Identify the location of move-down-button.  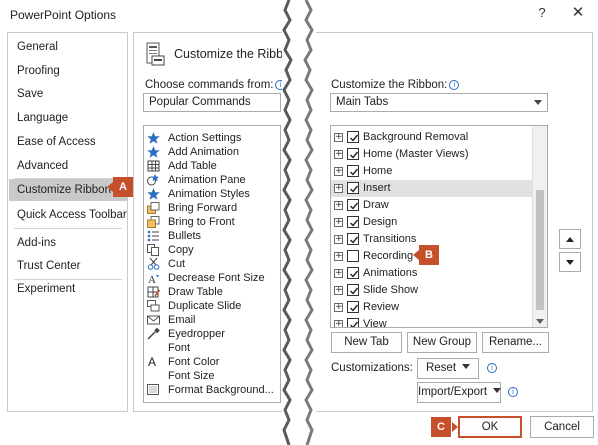
(570, 262).